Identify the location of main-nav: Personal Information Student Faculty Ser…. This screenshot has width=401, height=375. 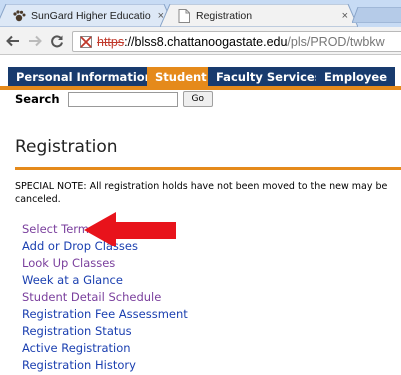
(200, 75).